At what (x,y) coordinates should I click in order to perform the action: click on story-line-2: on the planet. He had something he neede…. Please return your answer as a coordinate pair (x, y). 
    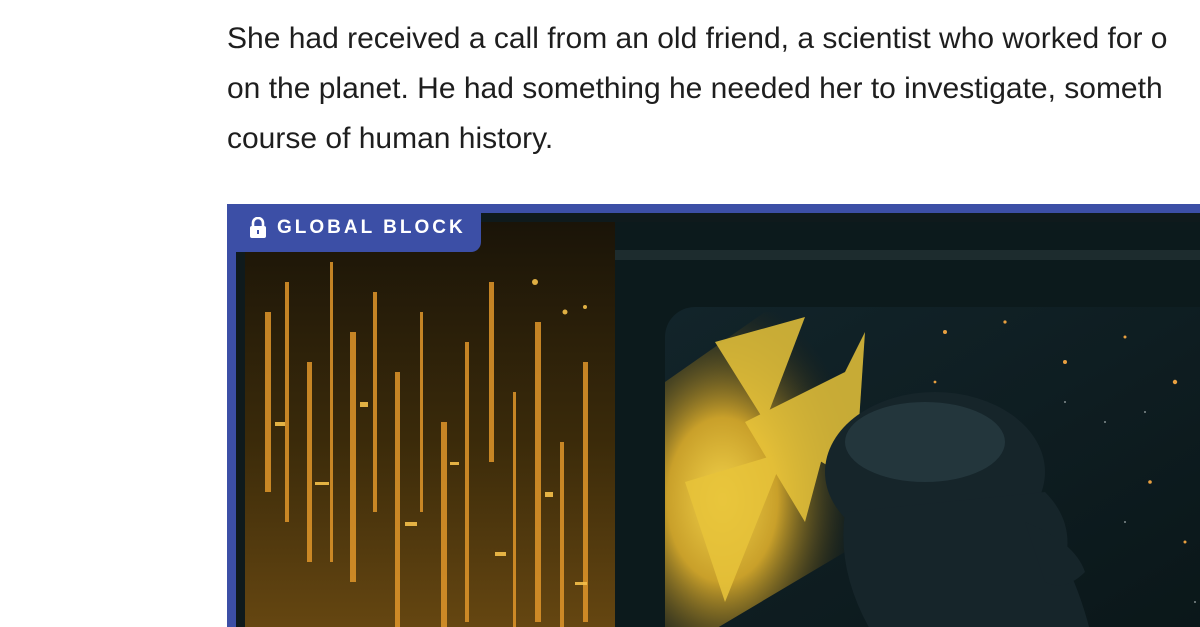
    Looking at the image, I should click on (695, 88).